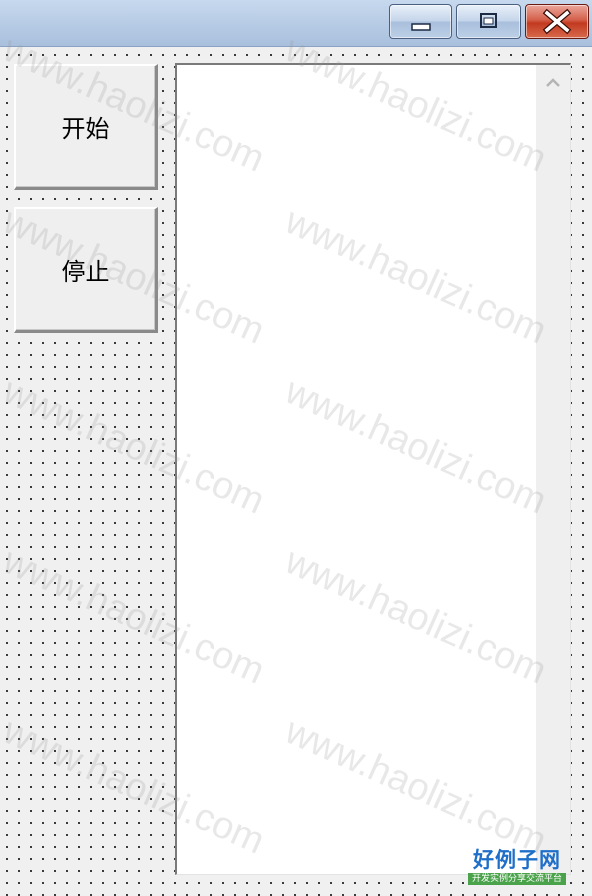 Image resolution: width=592 pixels, height=896 pixels. I want to click on vertical-scrollbar, so click(553, 469).